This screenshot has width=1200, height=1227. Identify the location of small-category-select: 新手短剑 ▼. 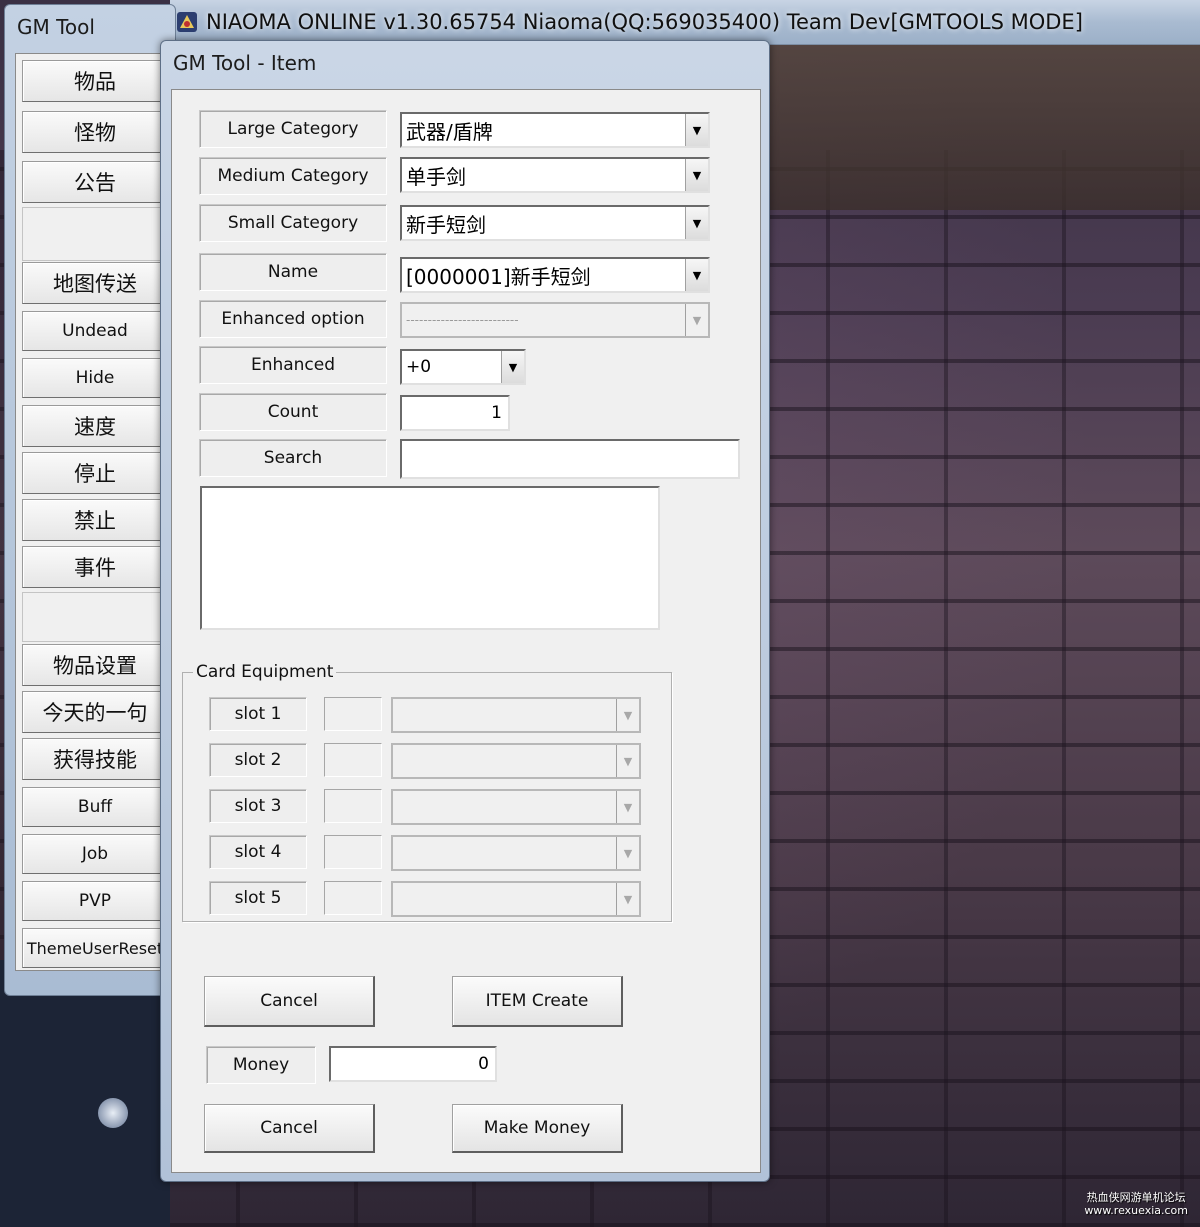
(555, 223).